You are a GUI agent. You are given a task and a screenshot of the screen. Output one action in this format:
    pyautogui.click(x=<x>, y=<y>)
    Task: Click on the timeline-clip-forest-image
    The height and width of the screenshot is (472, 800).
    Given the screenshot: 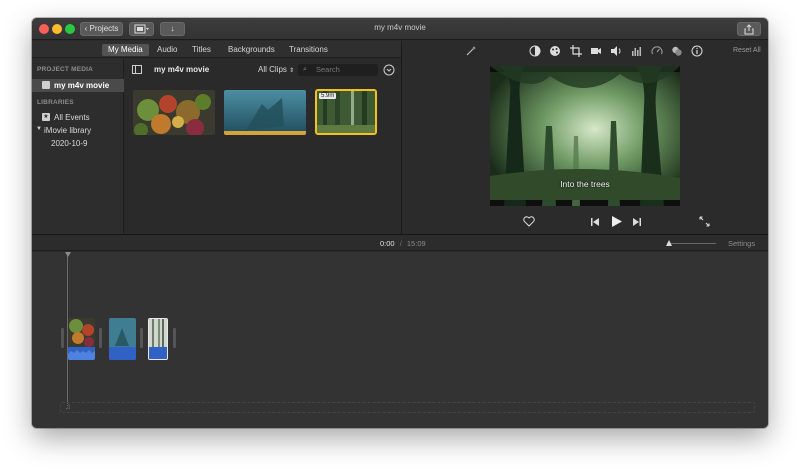 What is the action you would take?
    pyautogui.click(x=158, y=339)
    